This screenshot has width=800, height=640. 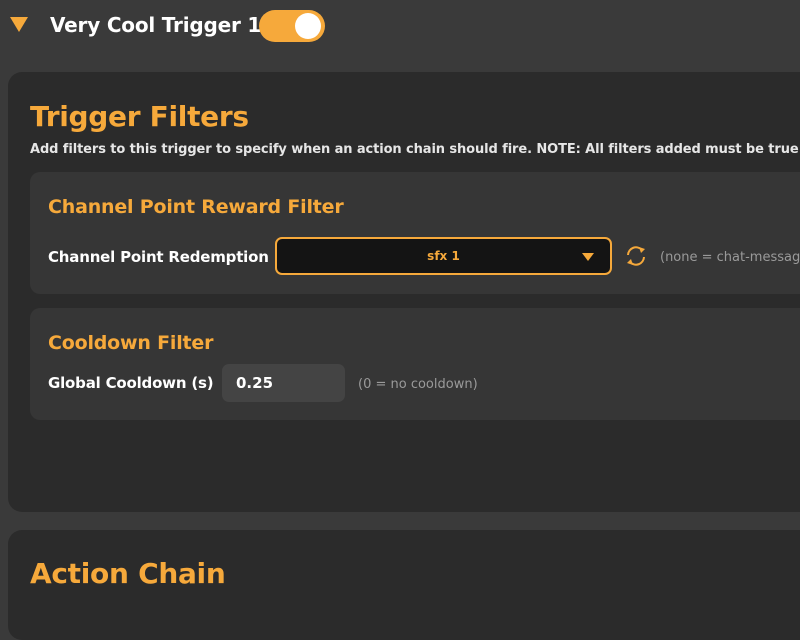 I want to click on toggle-knob, so click(x=308, y=26).